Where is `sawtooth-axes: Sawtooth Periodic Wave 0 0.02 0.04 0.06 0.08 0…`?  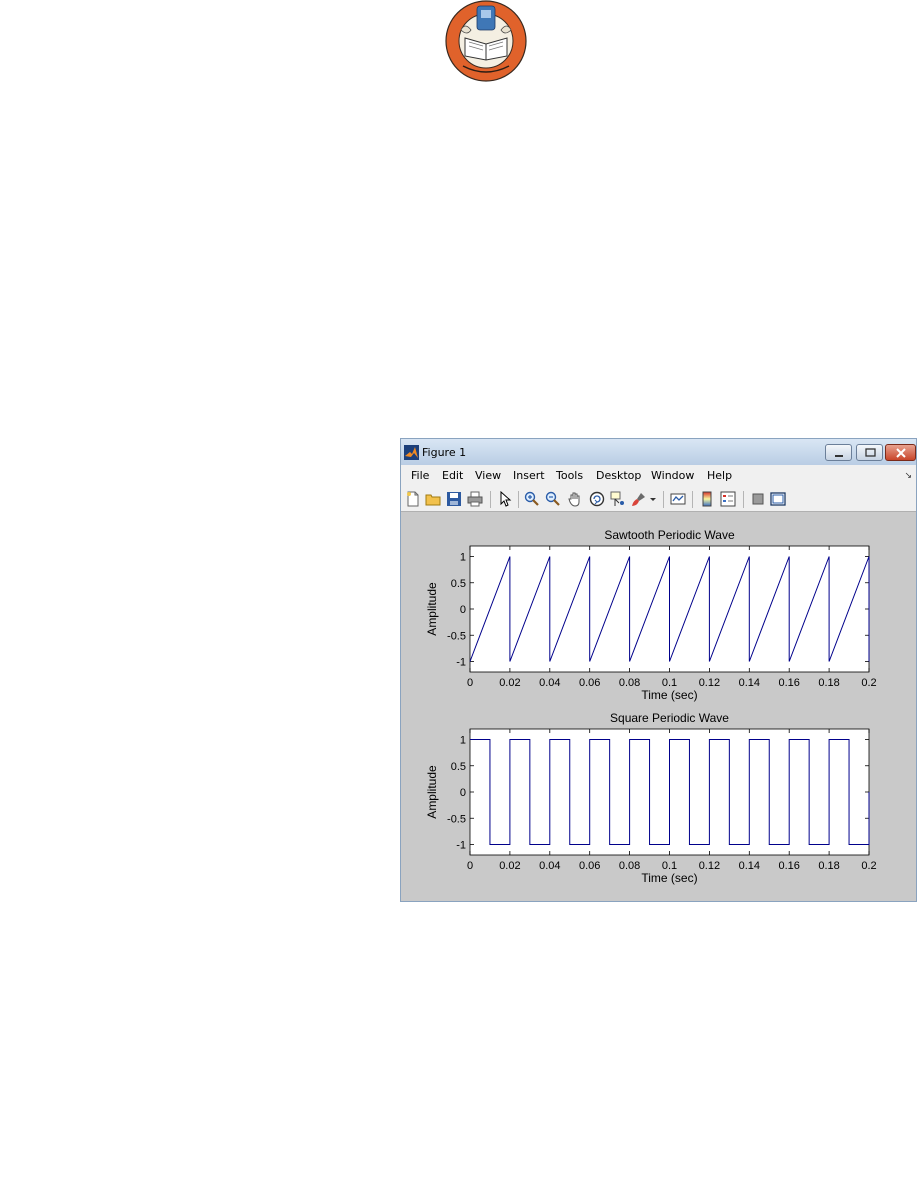
sawtooth-axes: Sawtooth Periodic Wave 0 0.02 0.04 0.06 0.08 0… is located at coordinates (651, 615).